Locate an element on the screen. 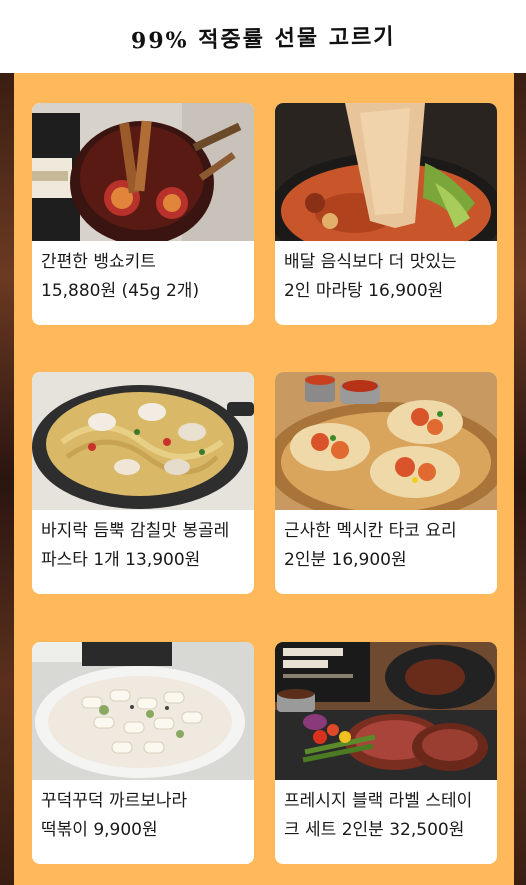 The image size is (526, 885). product-card: 프레시지 블랙 라벨 스테이 크 세트 2인분 32,500원 is located at coordinates (386, 753).